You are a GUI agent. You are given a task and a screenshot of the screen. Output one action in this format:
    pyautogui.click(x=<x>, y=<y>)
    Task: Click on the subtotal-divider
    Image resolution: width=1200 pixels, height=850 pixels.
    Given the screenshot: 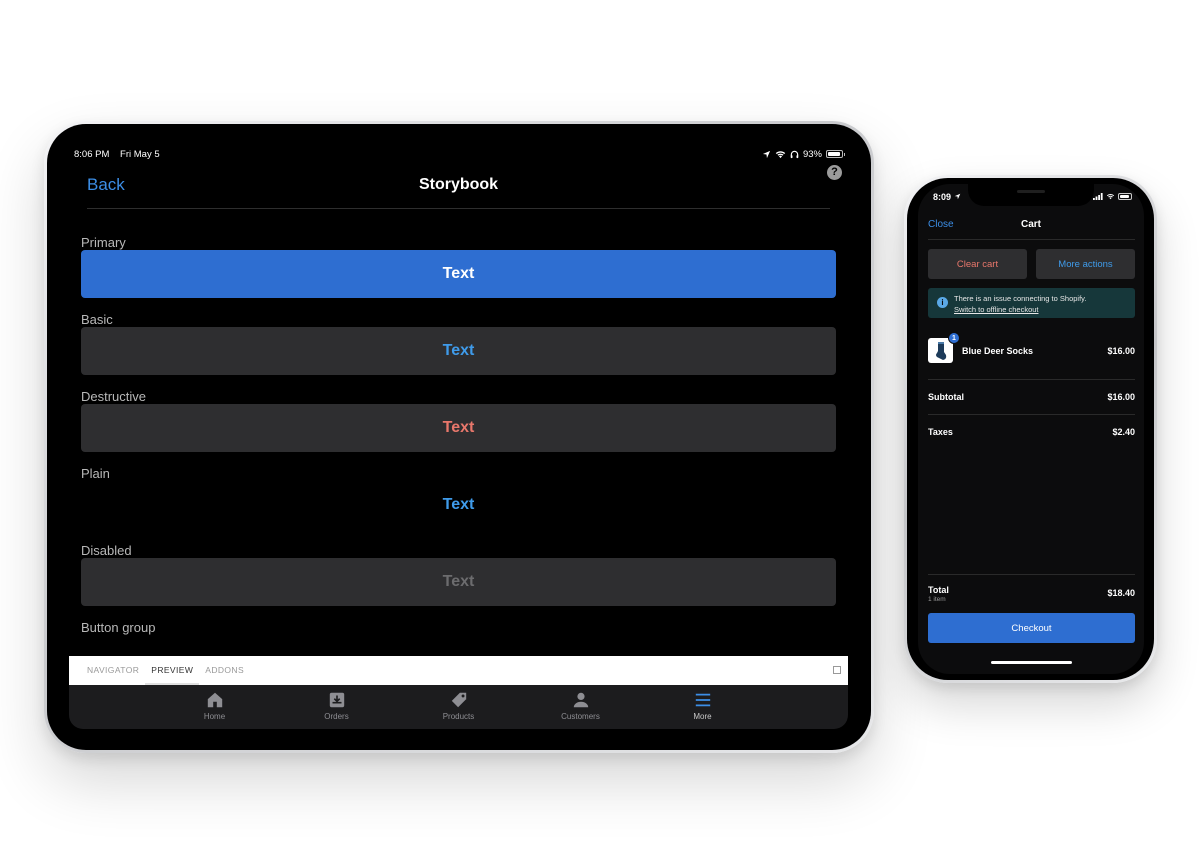 What is the action you would take?
    pyautogui.click(x=1031, y=414)
    